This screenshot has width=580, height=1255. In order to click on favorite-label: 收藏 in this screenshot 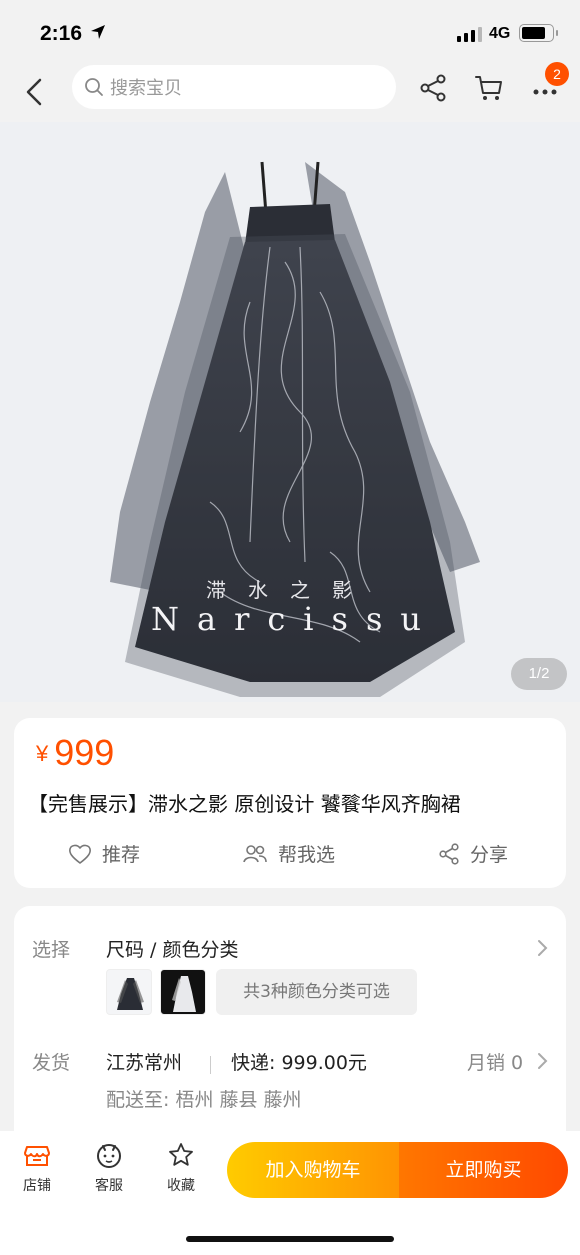, I will do `click(181, 1186)`.